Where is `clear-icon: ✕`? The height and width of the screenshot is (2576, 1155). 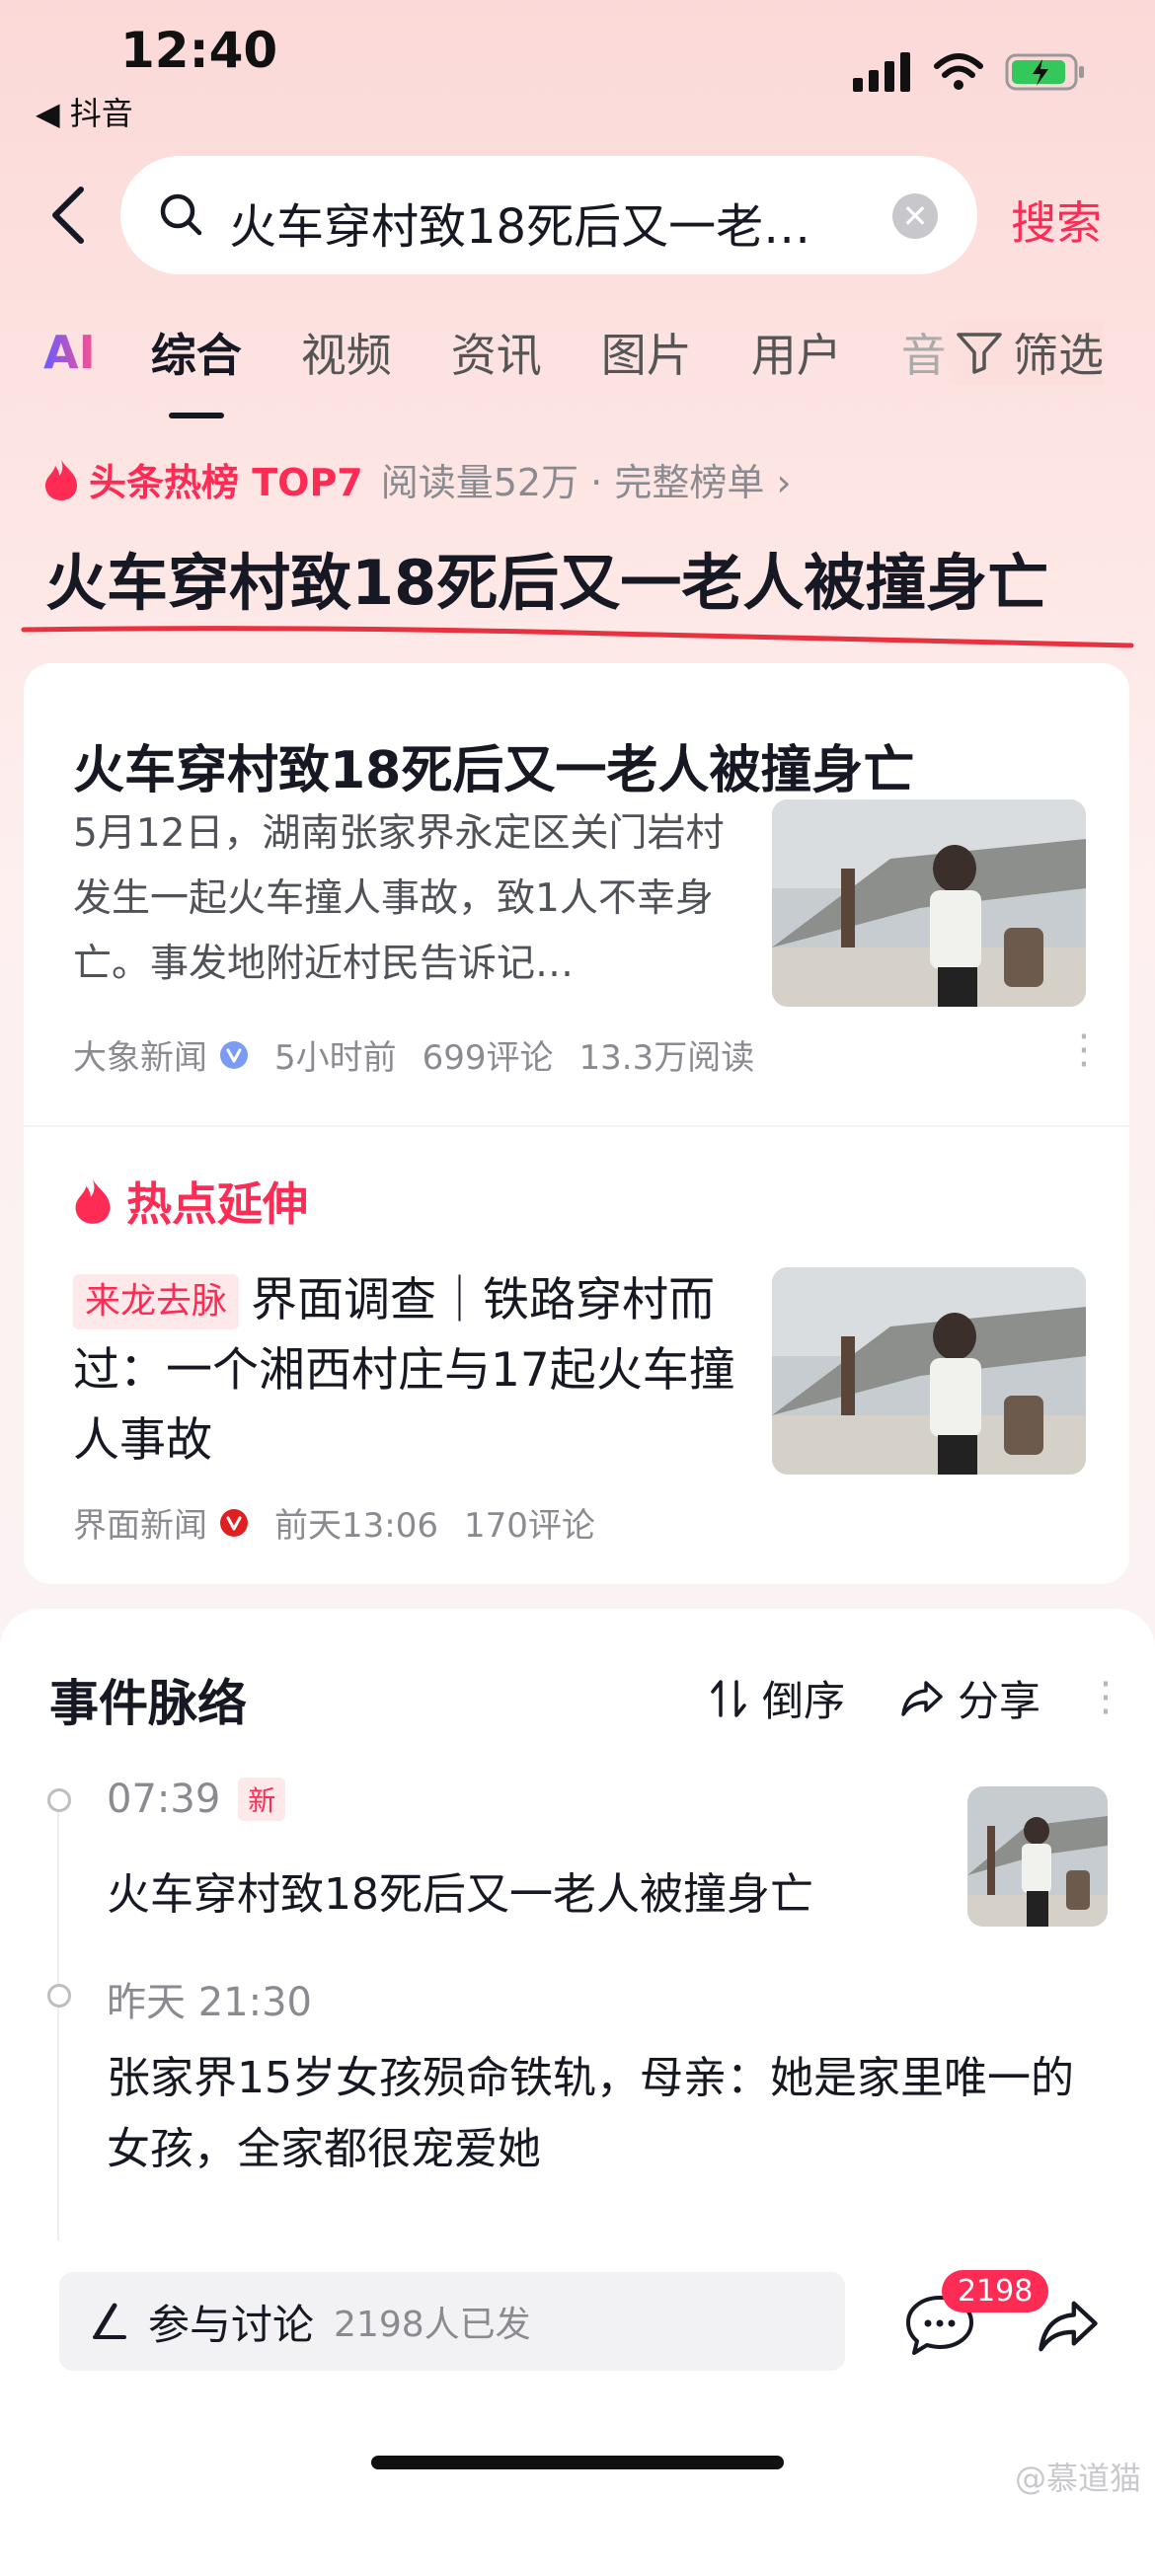
clear-icon: ✕ is located at coordinates (915, 216).